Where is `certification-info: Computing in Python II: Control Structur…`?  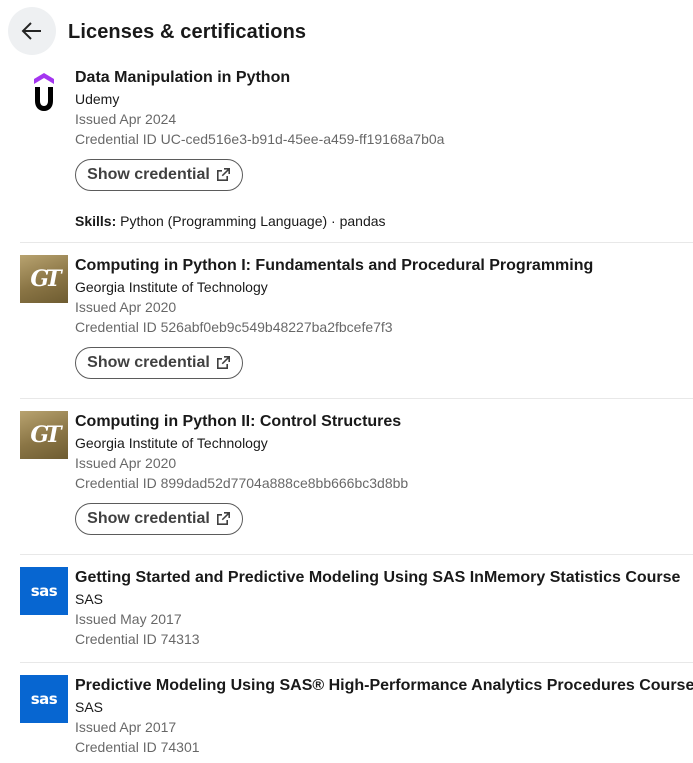
certification-info: Computing in Python II: Control Structur… is located at coordinates (382, 452).